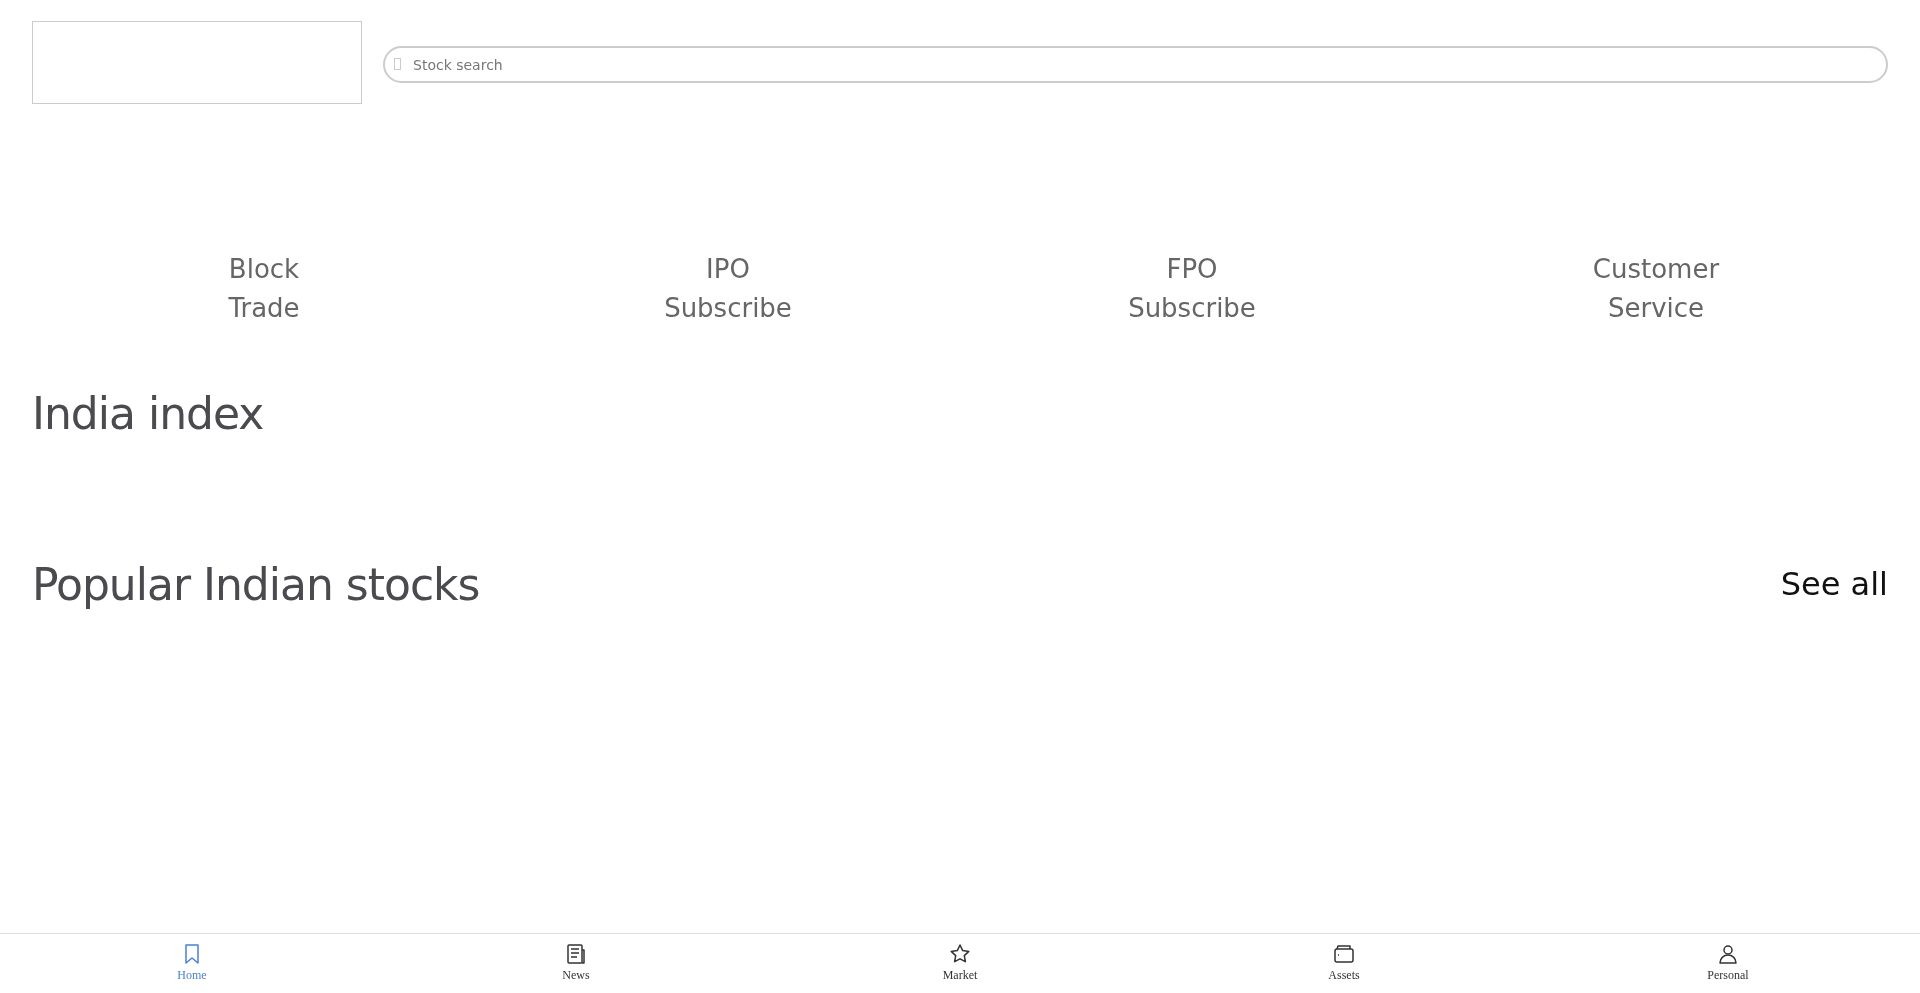  What do you see at coordinates (576, 954) in the screenshot?
I see `document-icon` at bounding box center [576, 954].